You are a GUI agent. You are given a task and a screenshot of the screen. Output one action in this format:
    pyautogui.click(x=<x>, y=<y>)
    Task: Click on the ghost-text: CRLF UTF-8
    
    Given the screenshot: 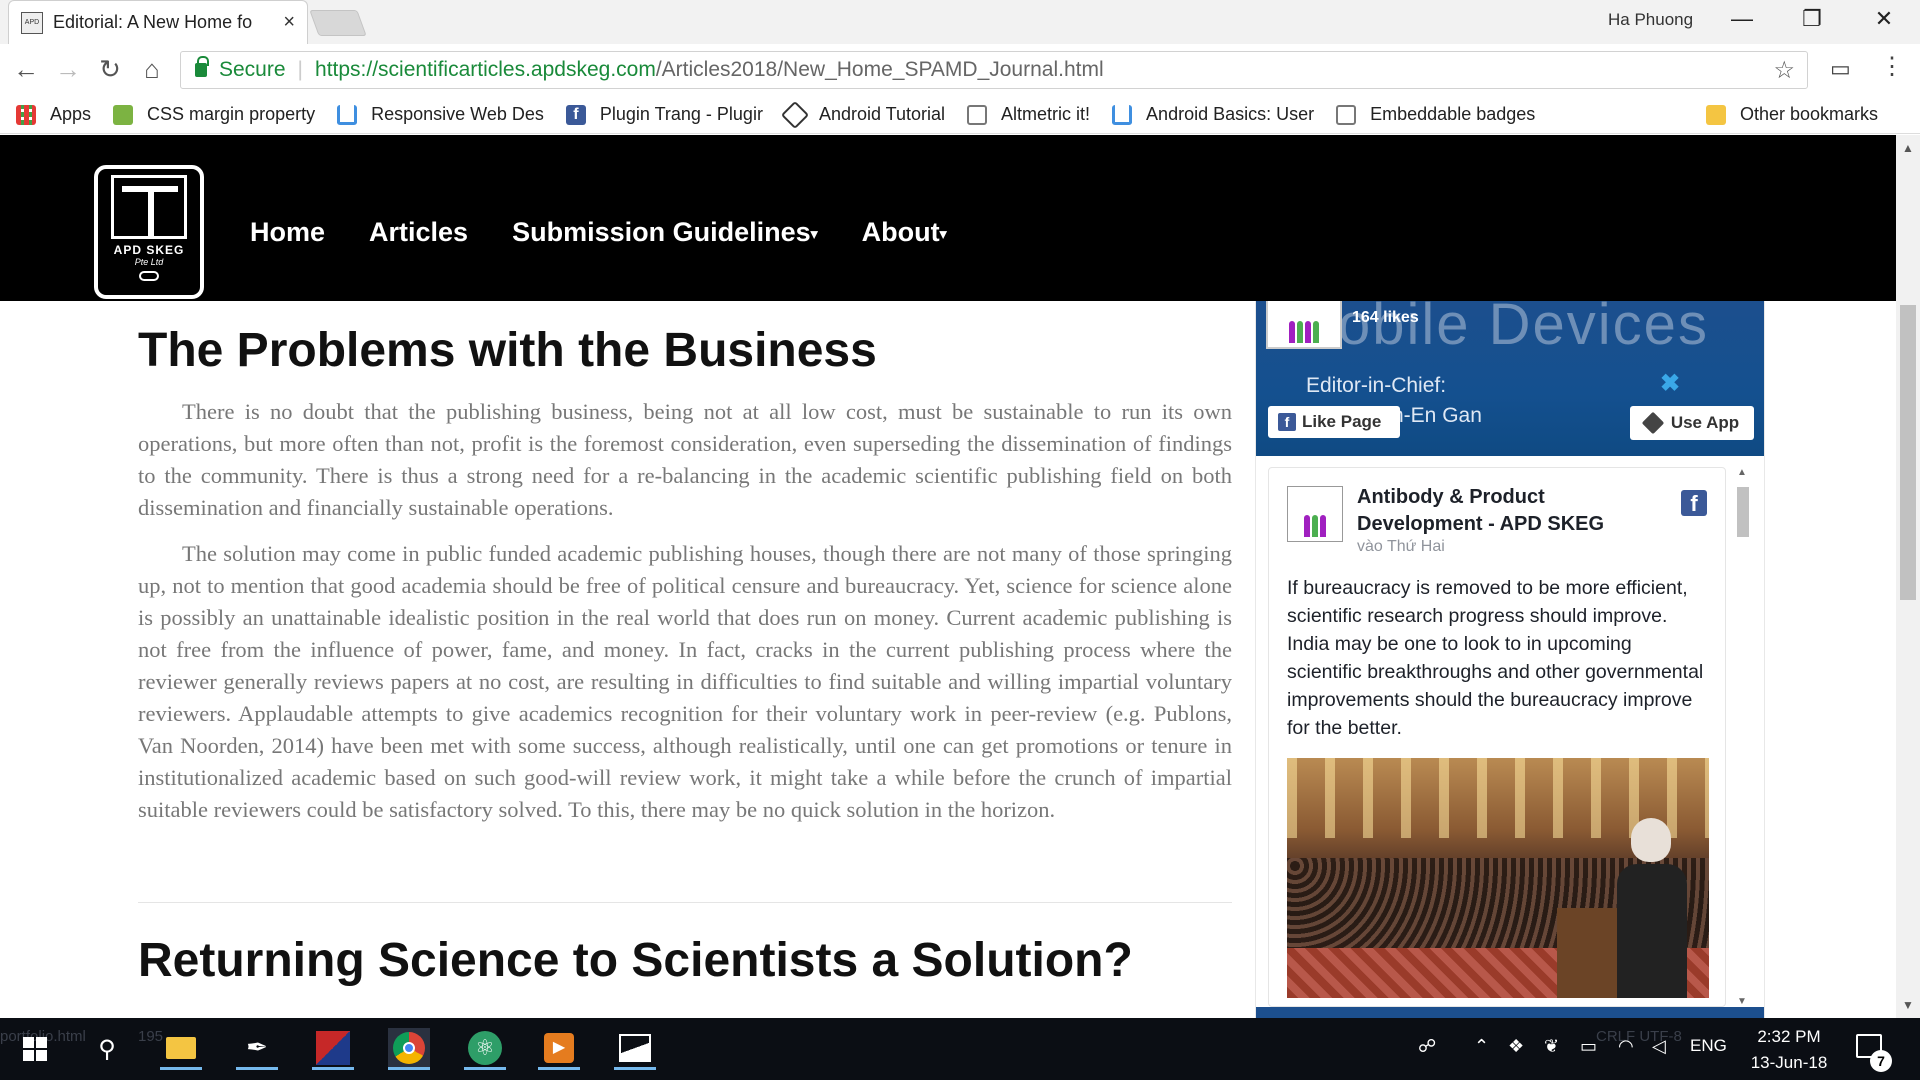 What is the action you would take?
    pyautogui.click(x=1639, y=1036)
    